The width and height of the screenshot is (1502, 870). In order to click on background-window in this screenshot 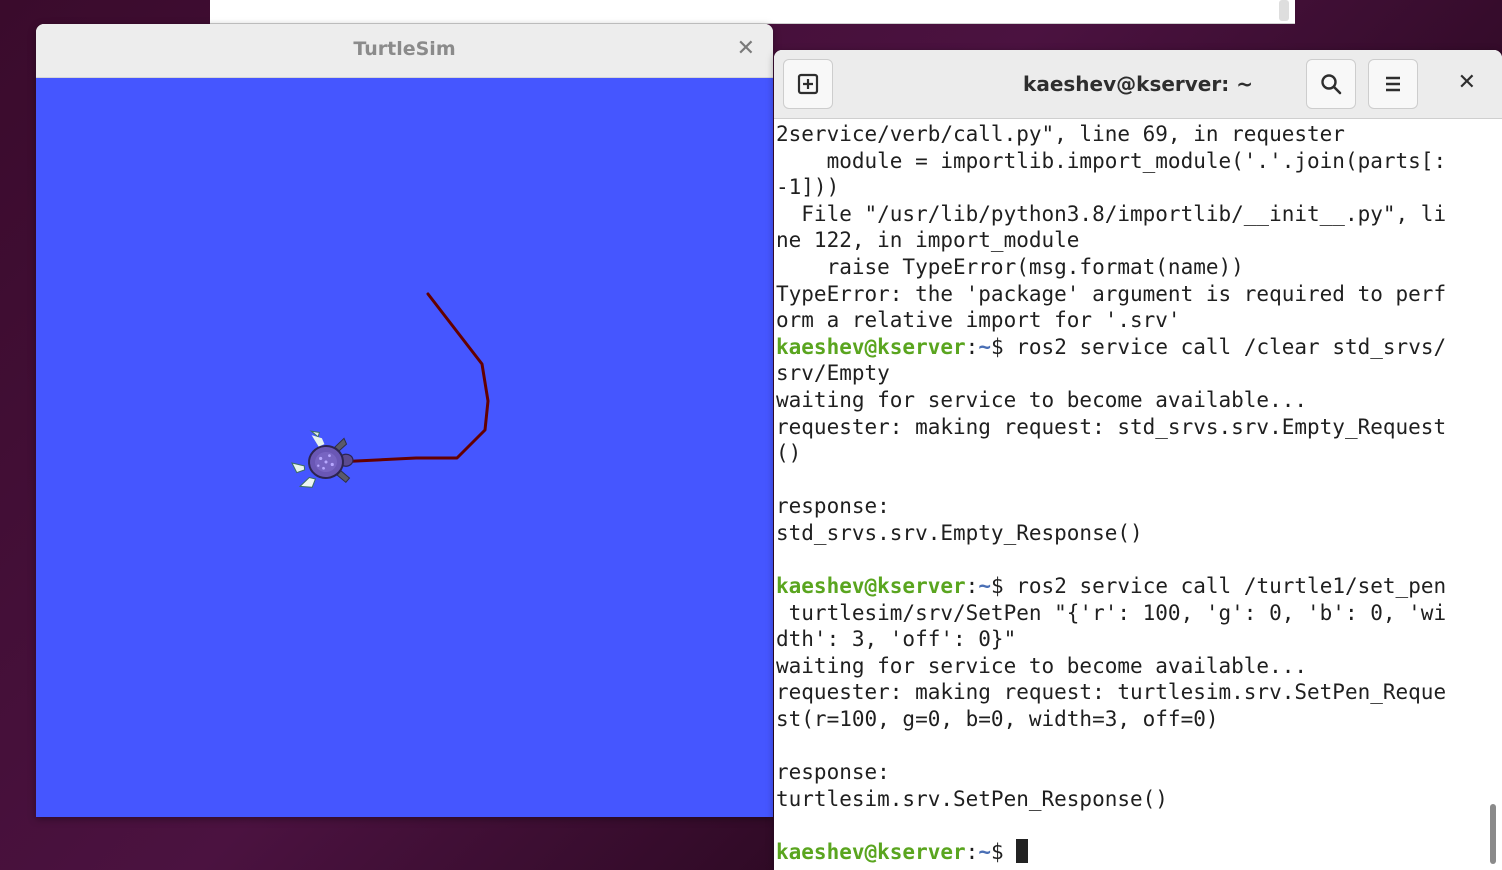, I will do `click(752, 12)`.